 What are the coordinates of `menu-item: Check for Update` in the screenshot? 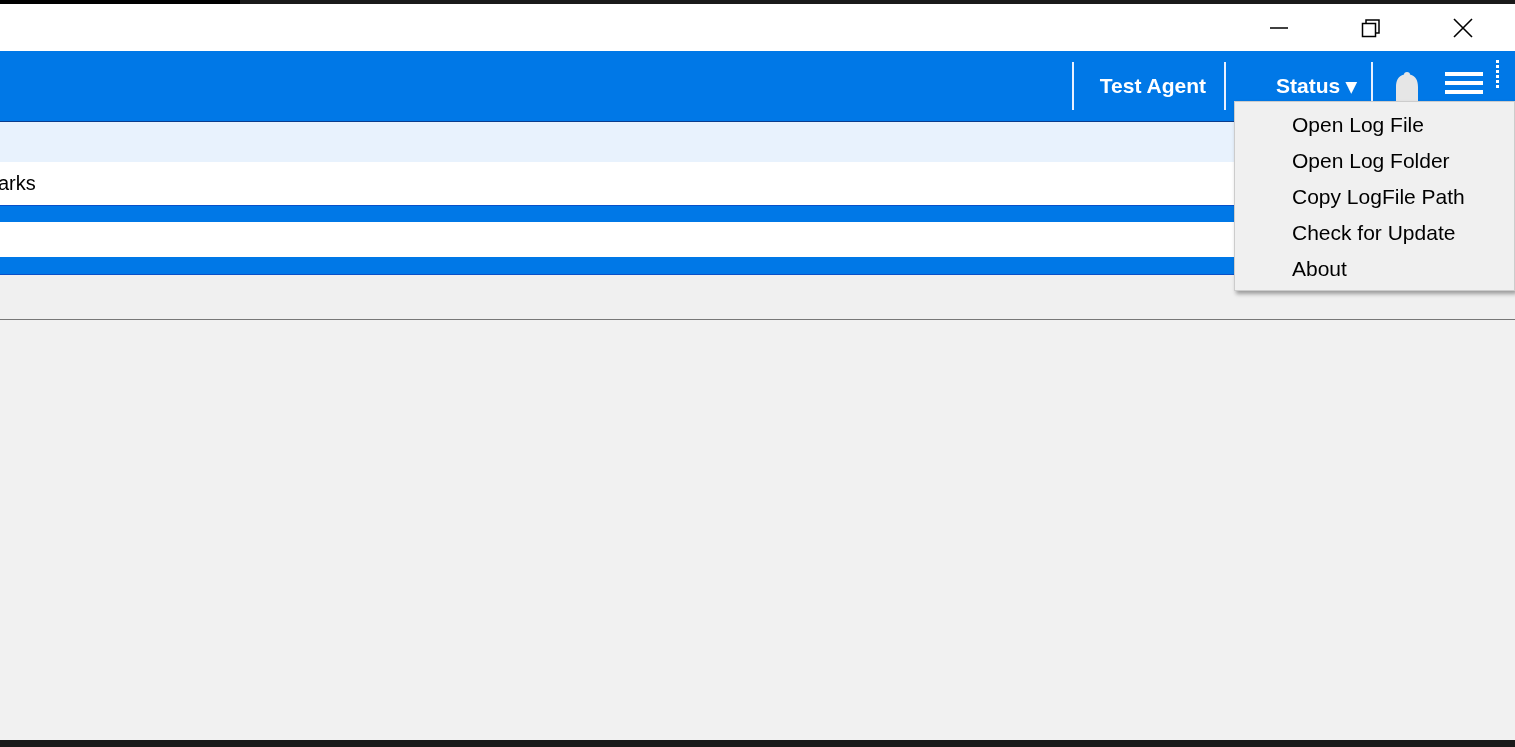 It's located at (1374, 234).